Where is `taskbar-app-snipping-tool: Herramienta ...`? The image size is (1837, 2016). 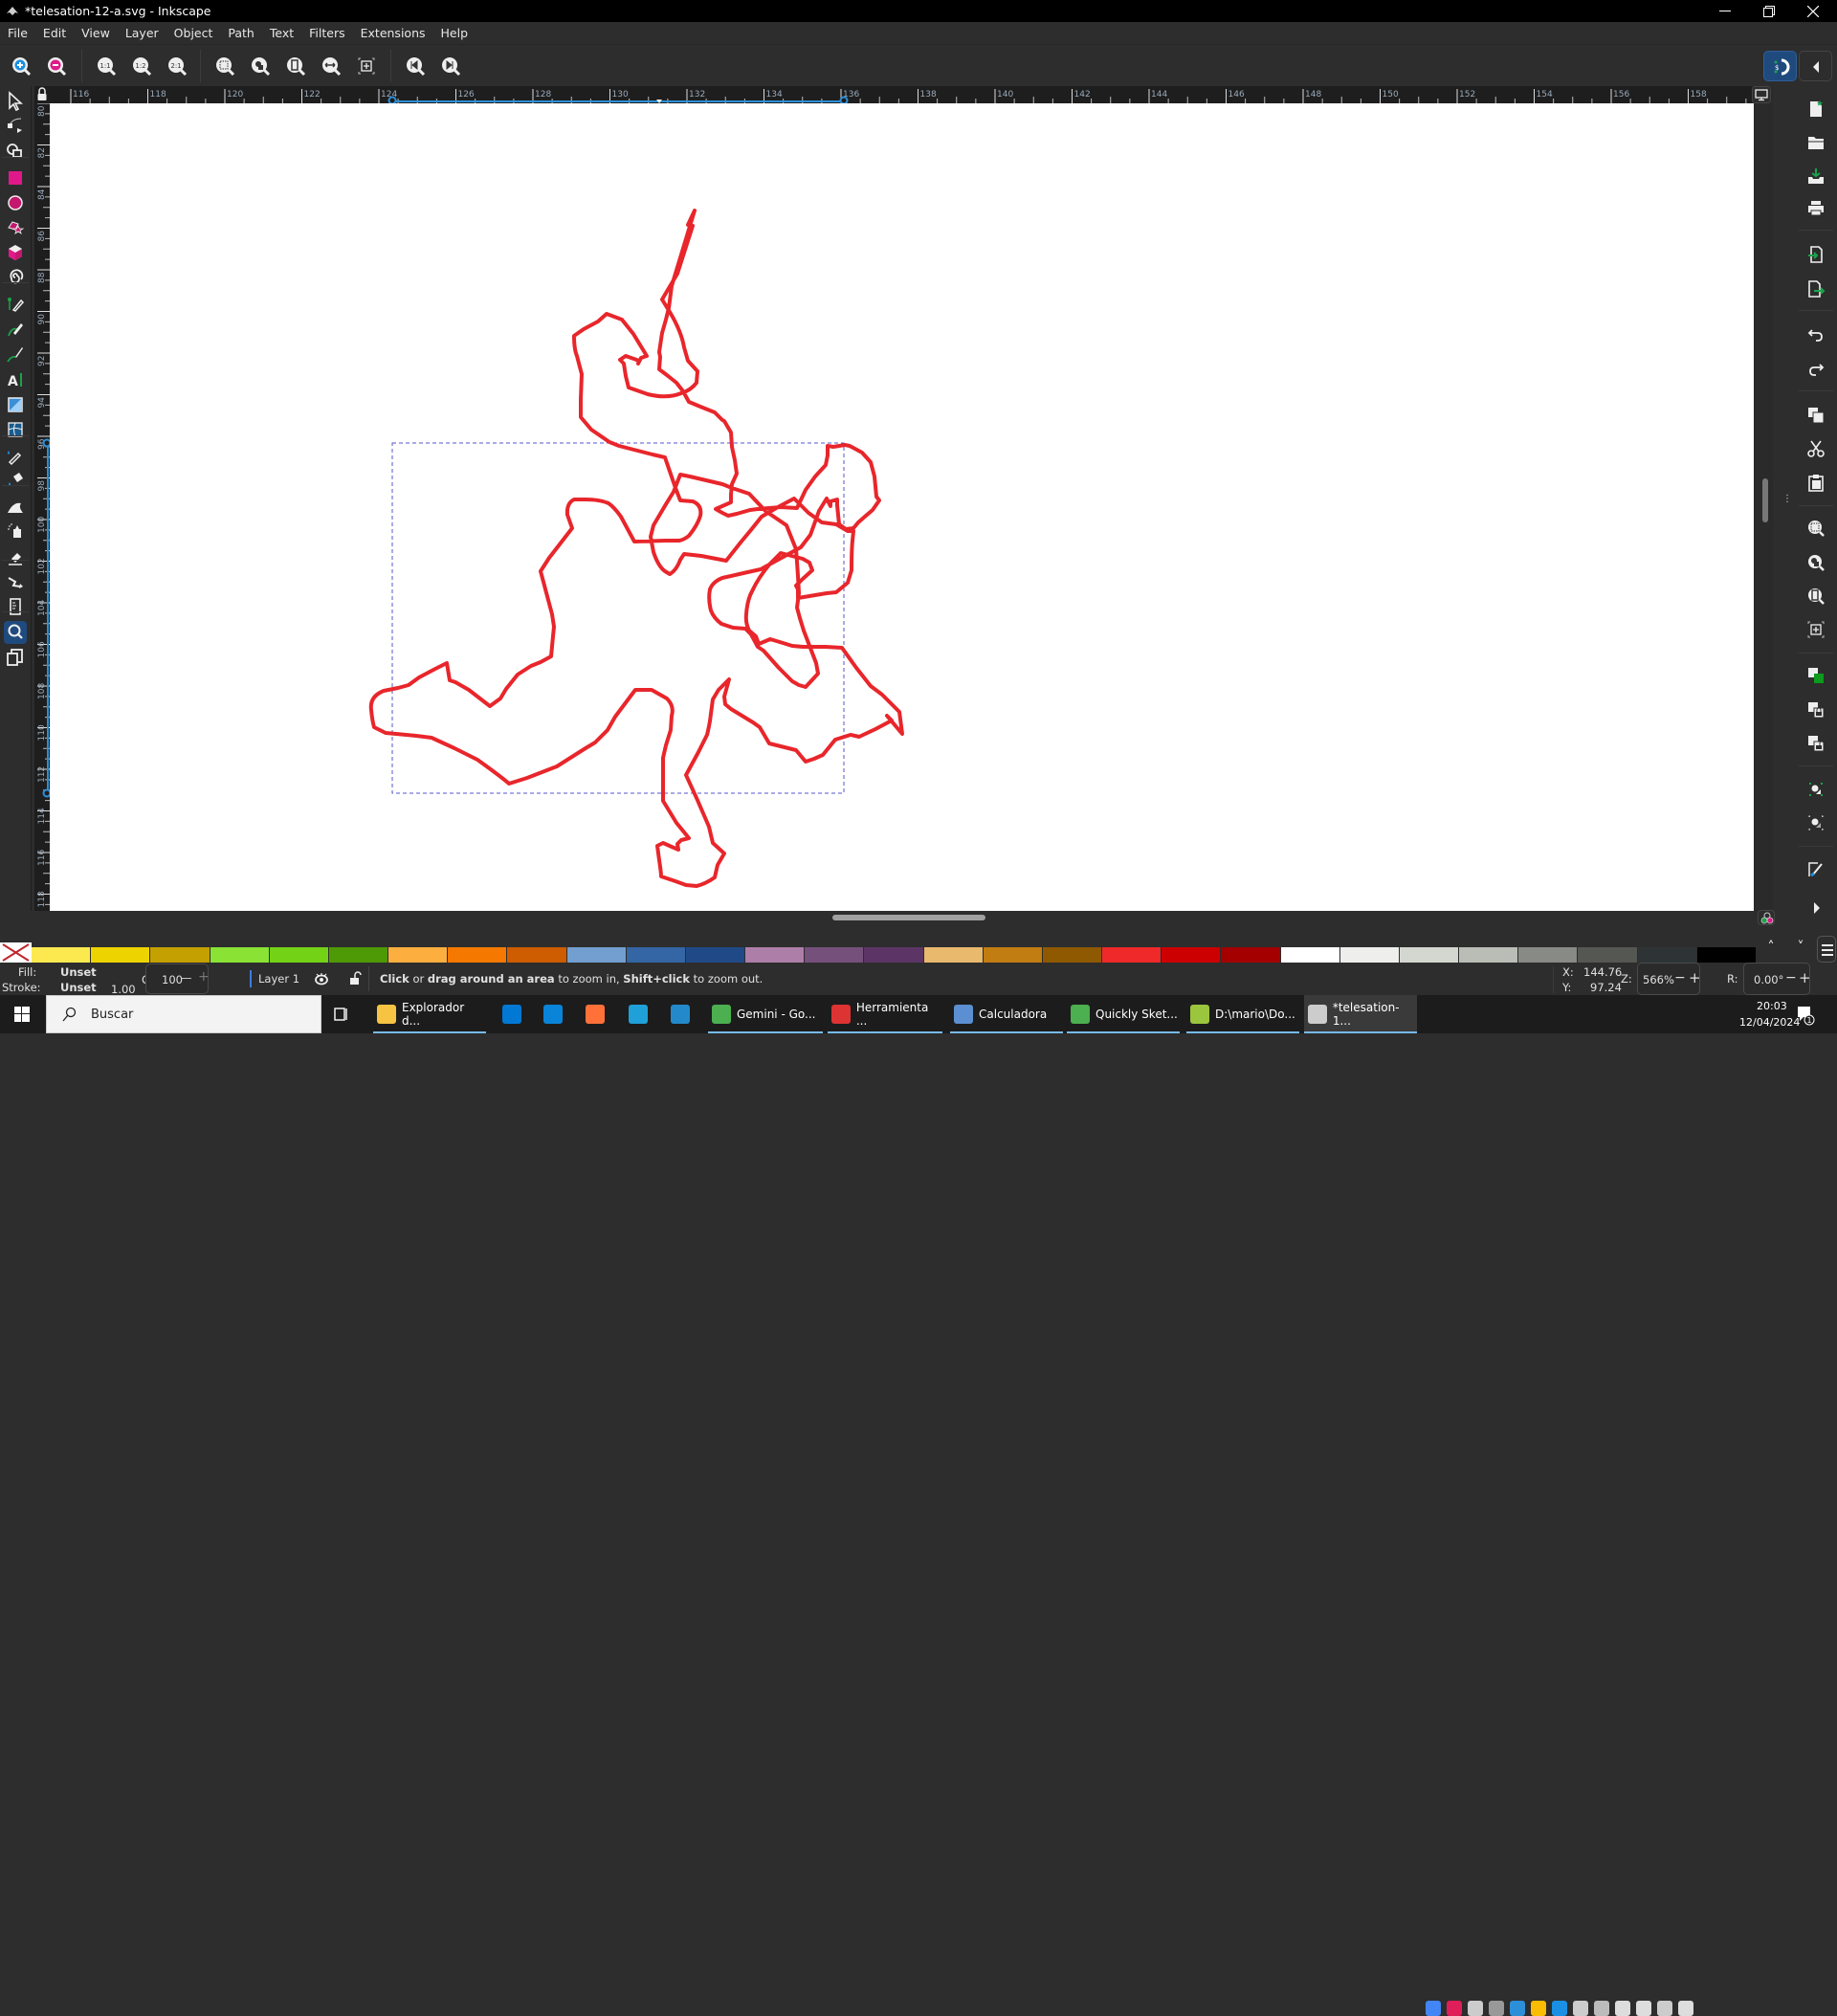 taskbar-app-snipping-tool: Herramienta ... is located at coordinates (885, 1014).